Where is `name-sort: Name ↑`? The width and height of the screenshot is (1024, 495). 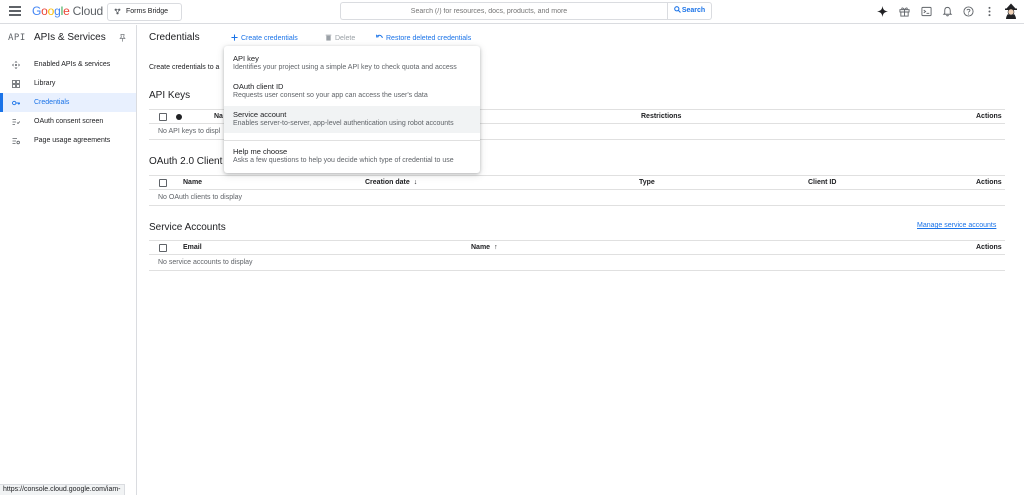
name-sort: Name ↑ is located at coordinates (484, 247).